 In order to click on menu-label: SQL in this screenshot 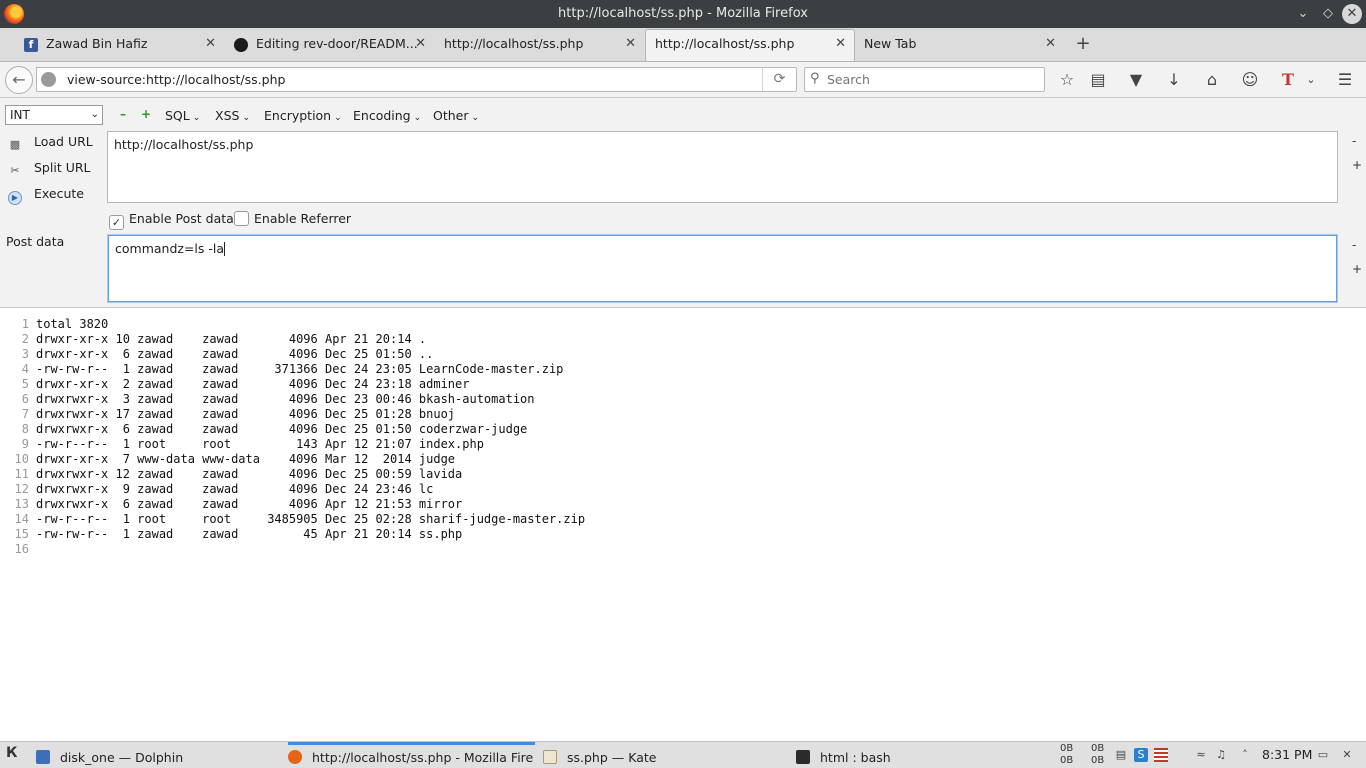, I will do `click(177, 115)`.